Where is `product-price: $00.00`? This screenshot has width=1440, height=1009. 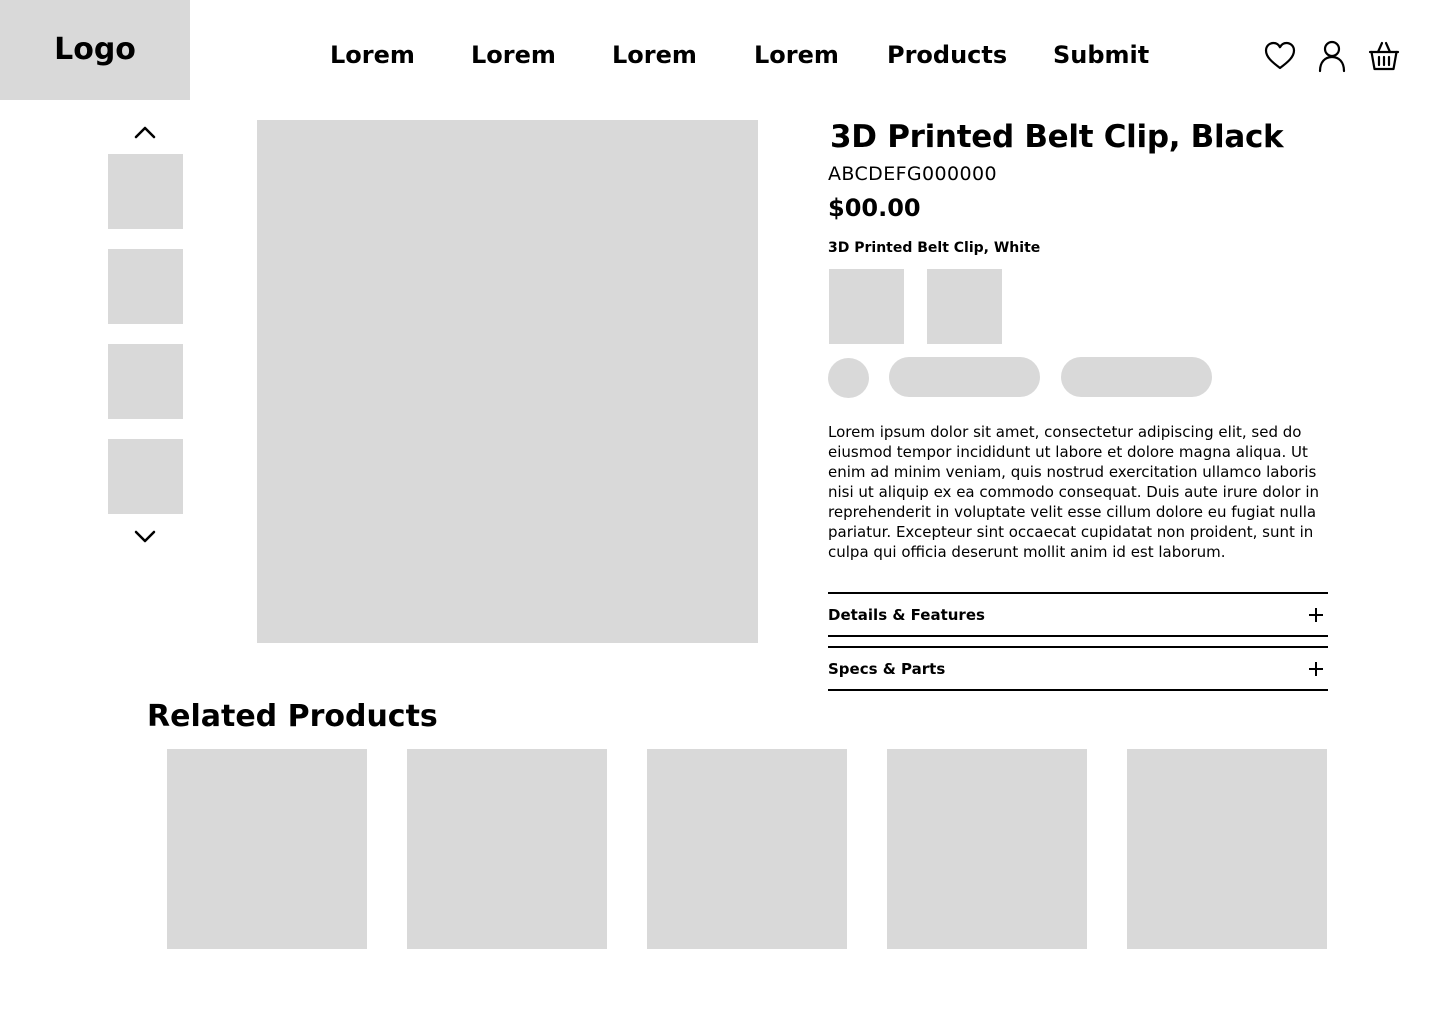
product-price: $00.00 is located at coordinates (874, 208).